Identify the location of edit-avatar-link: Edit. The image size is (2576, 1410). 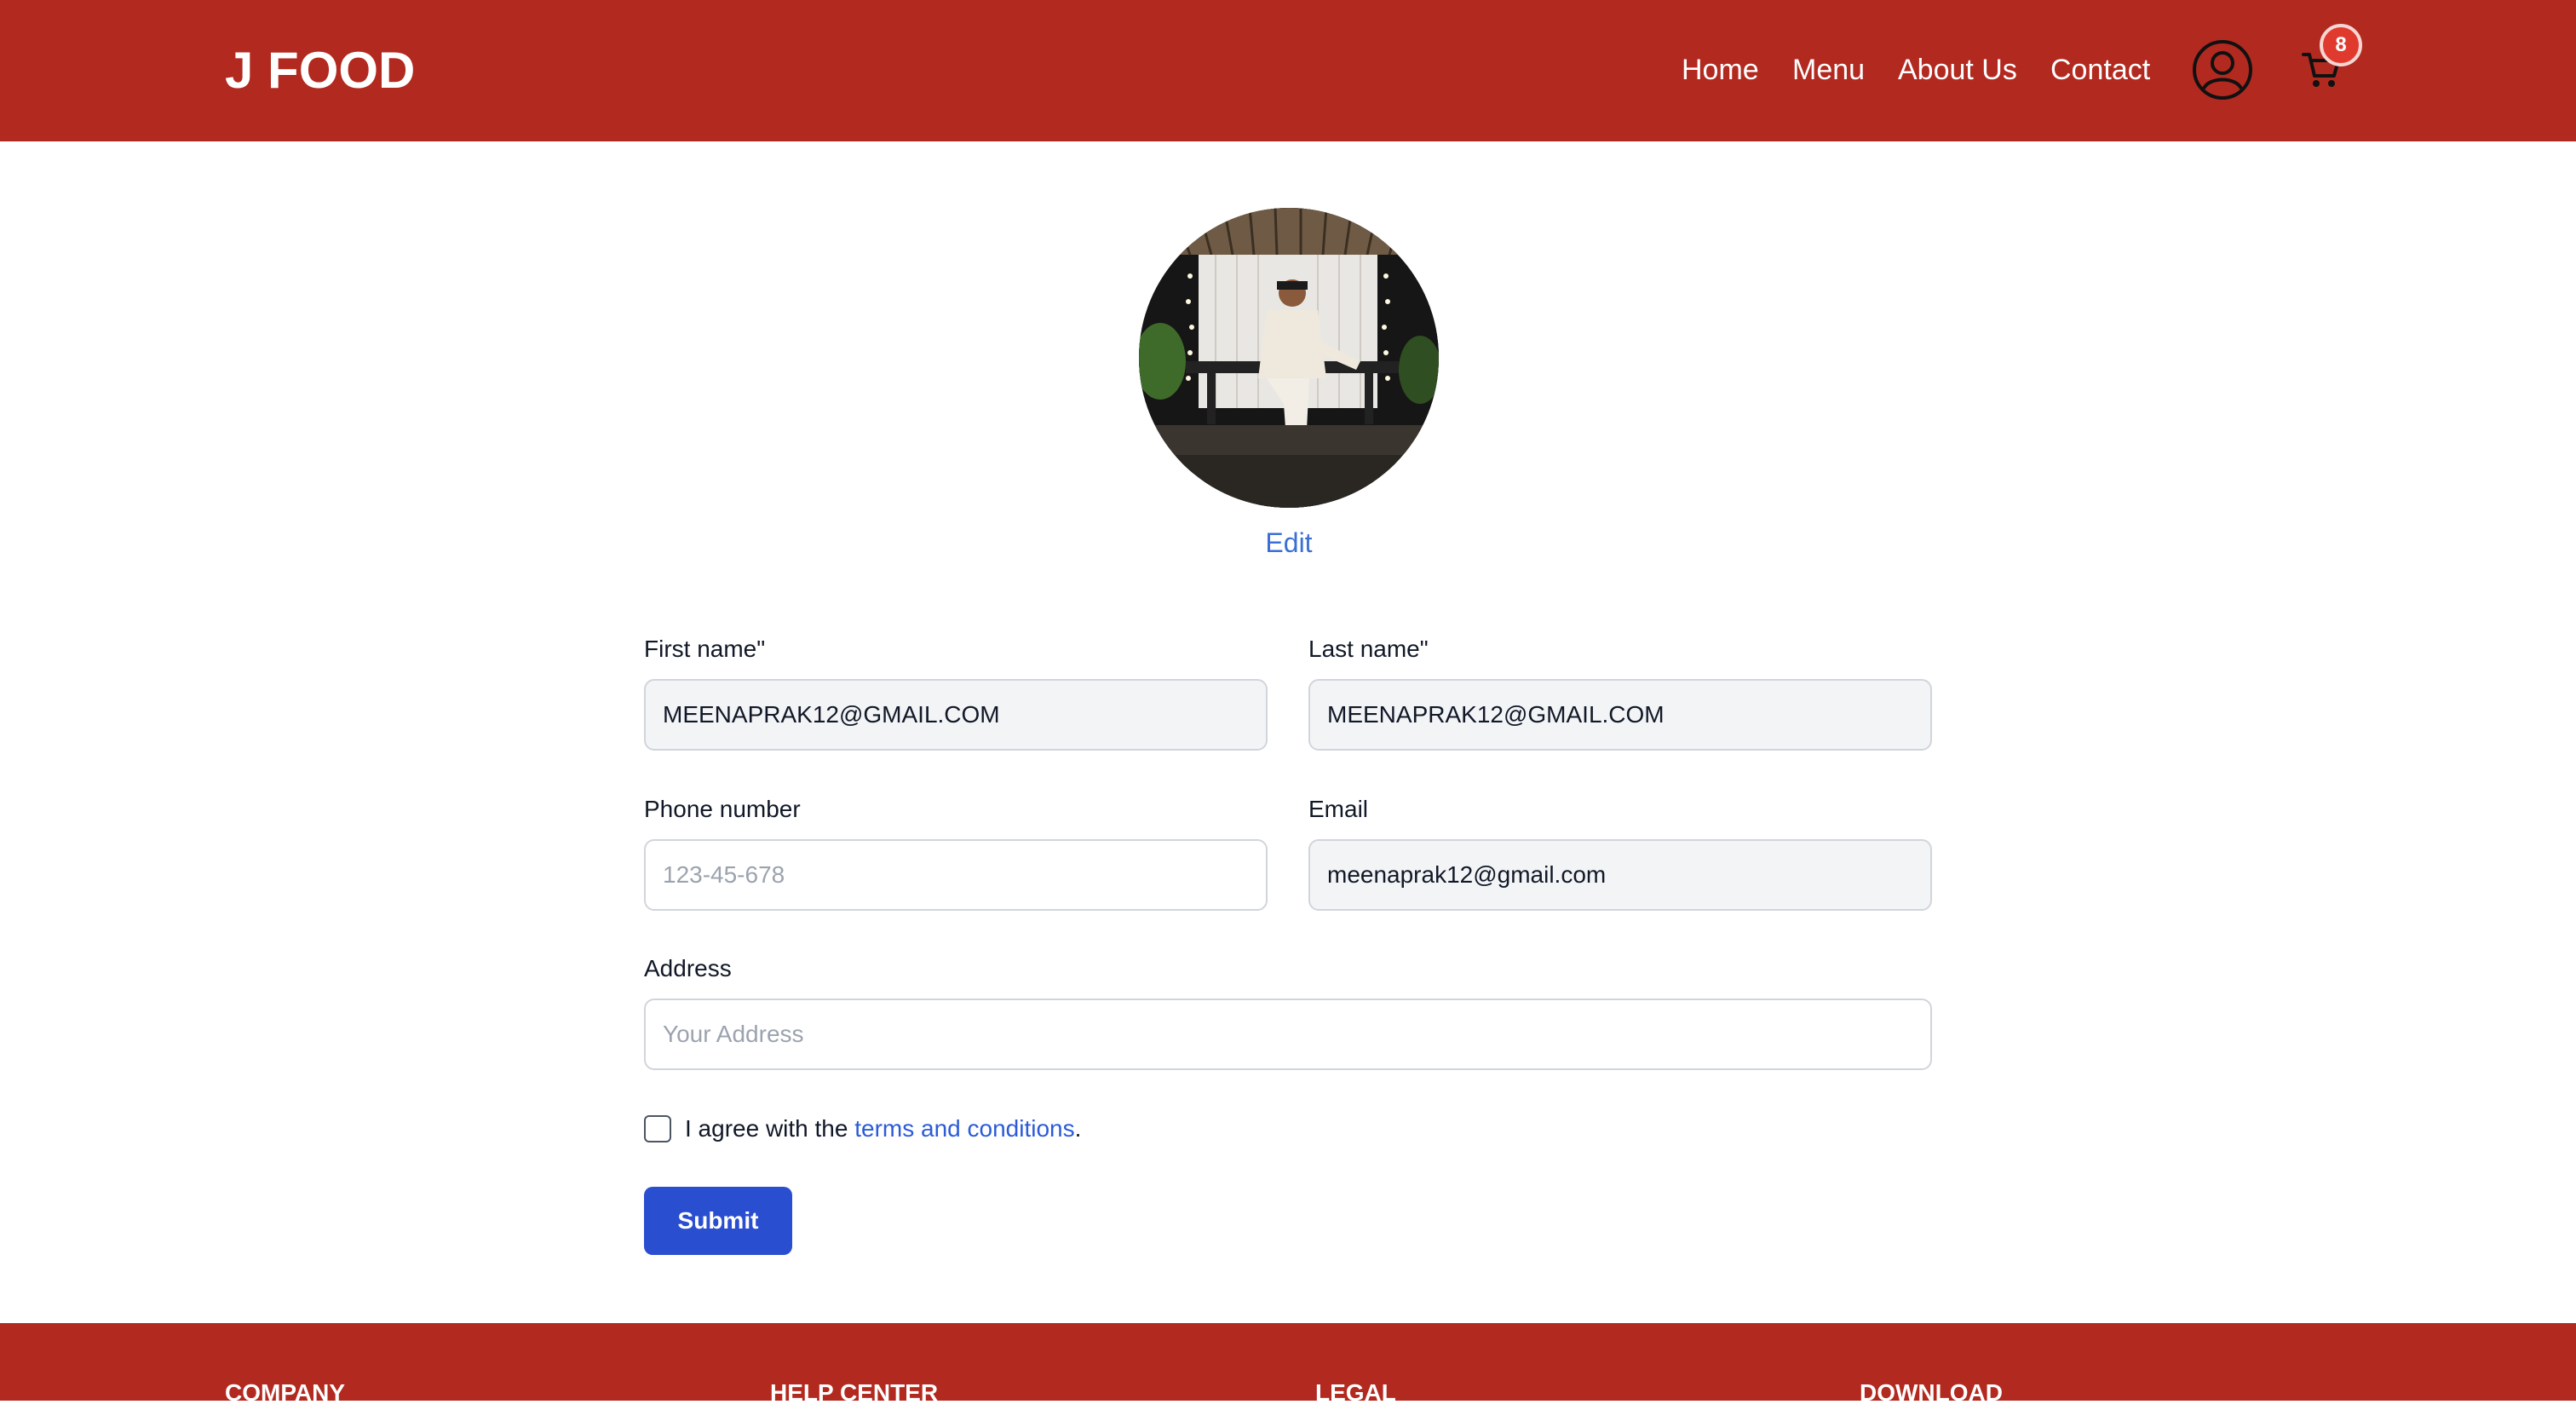
(1288, 542).